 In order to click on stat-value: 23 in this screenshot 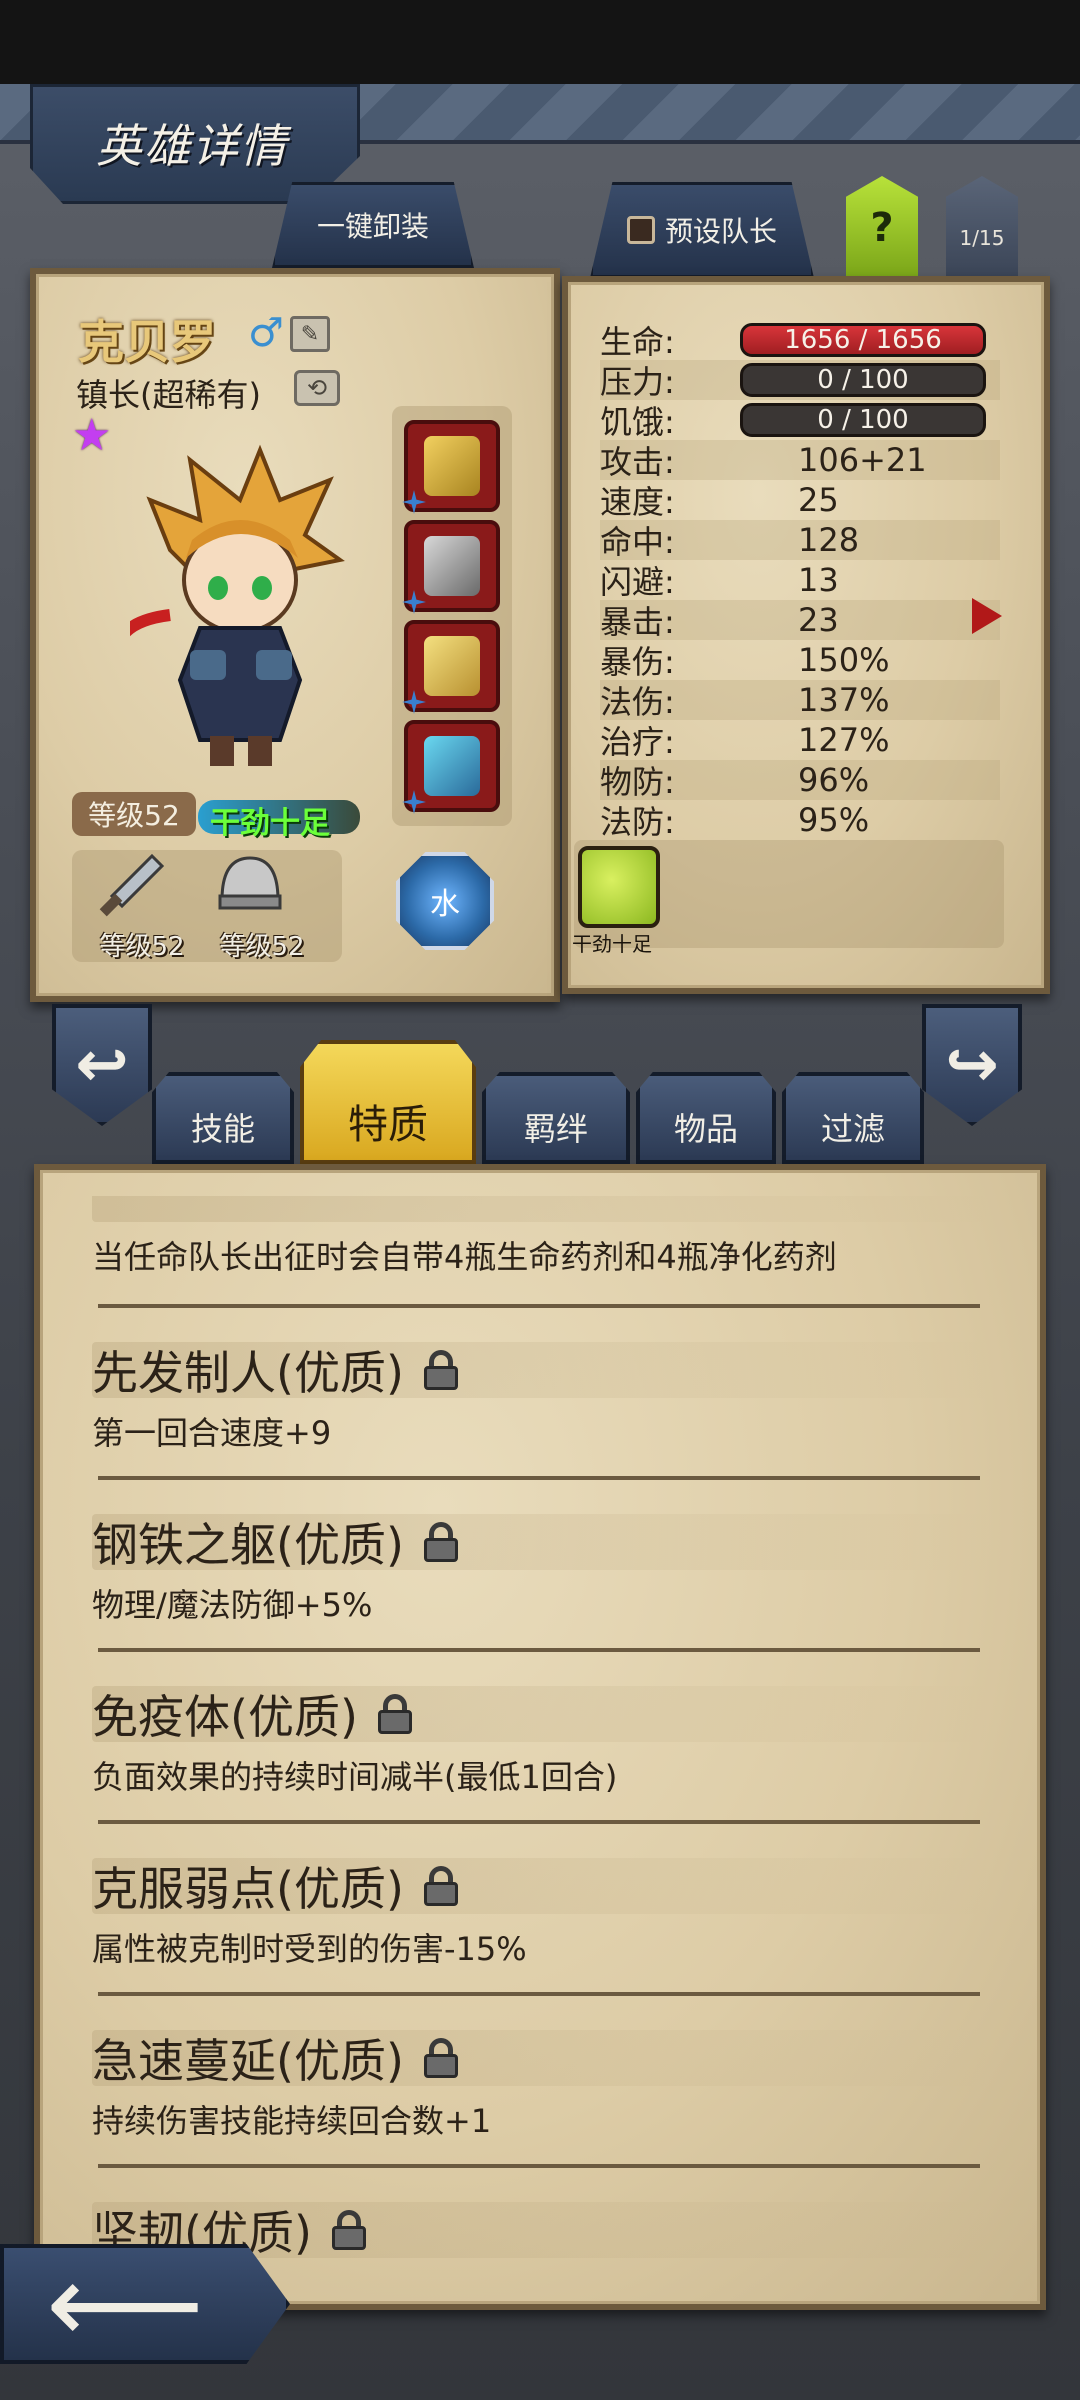, I will do `click(818, 620)`.